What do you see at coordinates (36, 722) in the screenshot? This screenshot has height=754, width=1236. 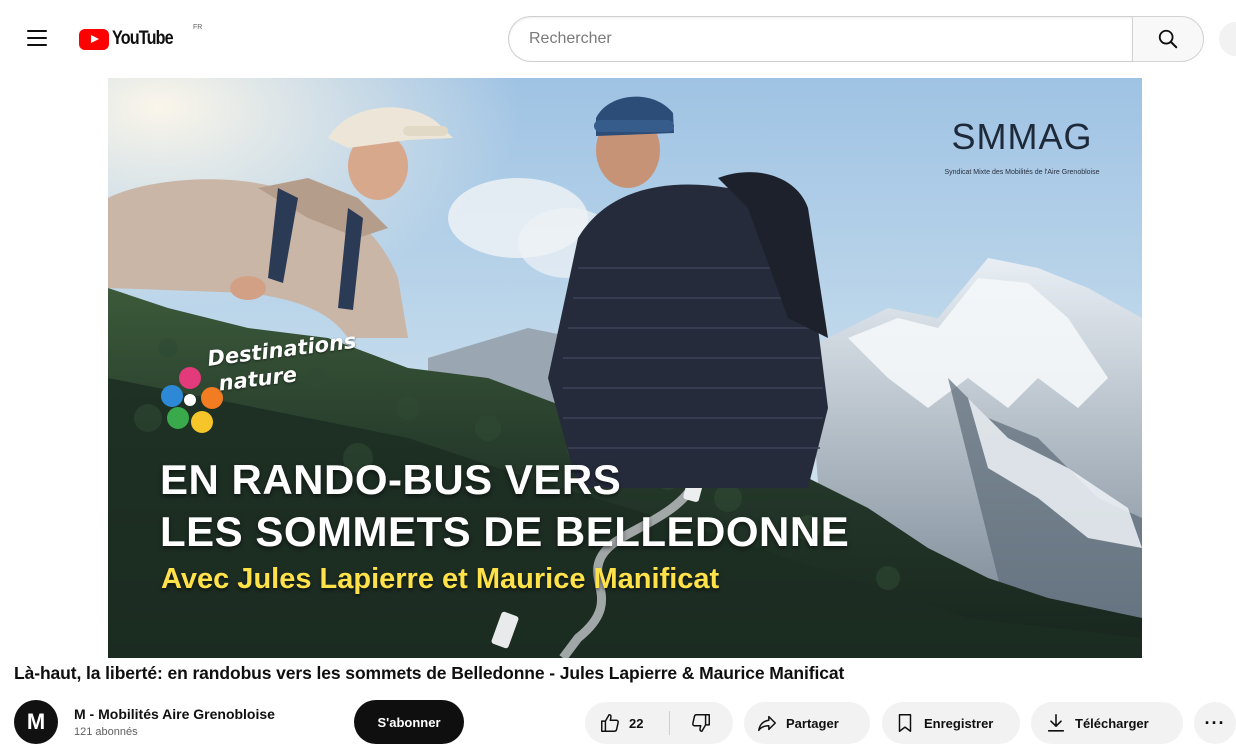 I see `channel-avatar: M` at bounding box center [36, 722].